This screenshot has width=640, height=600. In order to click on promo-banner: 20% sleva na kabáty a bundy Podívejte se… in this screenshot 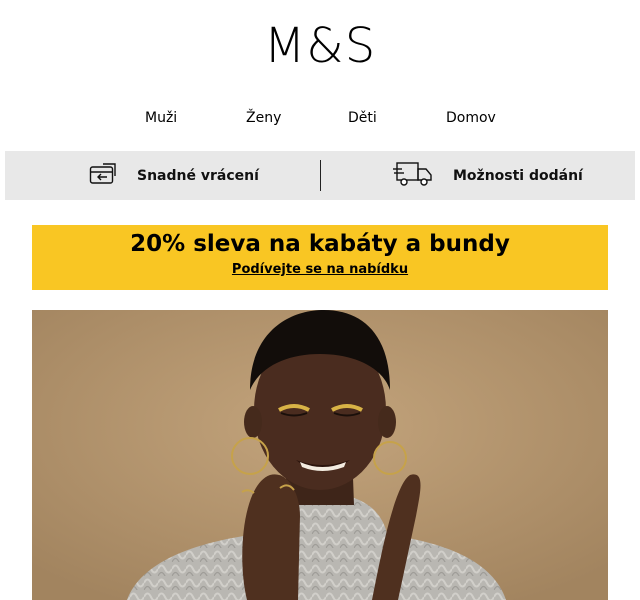, I will do `click(320, 257)`.